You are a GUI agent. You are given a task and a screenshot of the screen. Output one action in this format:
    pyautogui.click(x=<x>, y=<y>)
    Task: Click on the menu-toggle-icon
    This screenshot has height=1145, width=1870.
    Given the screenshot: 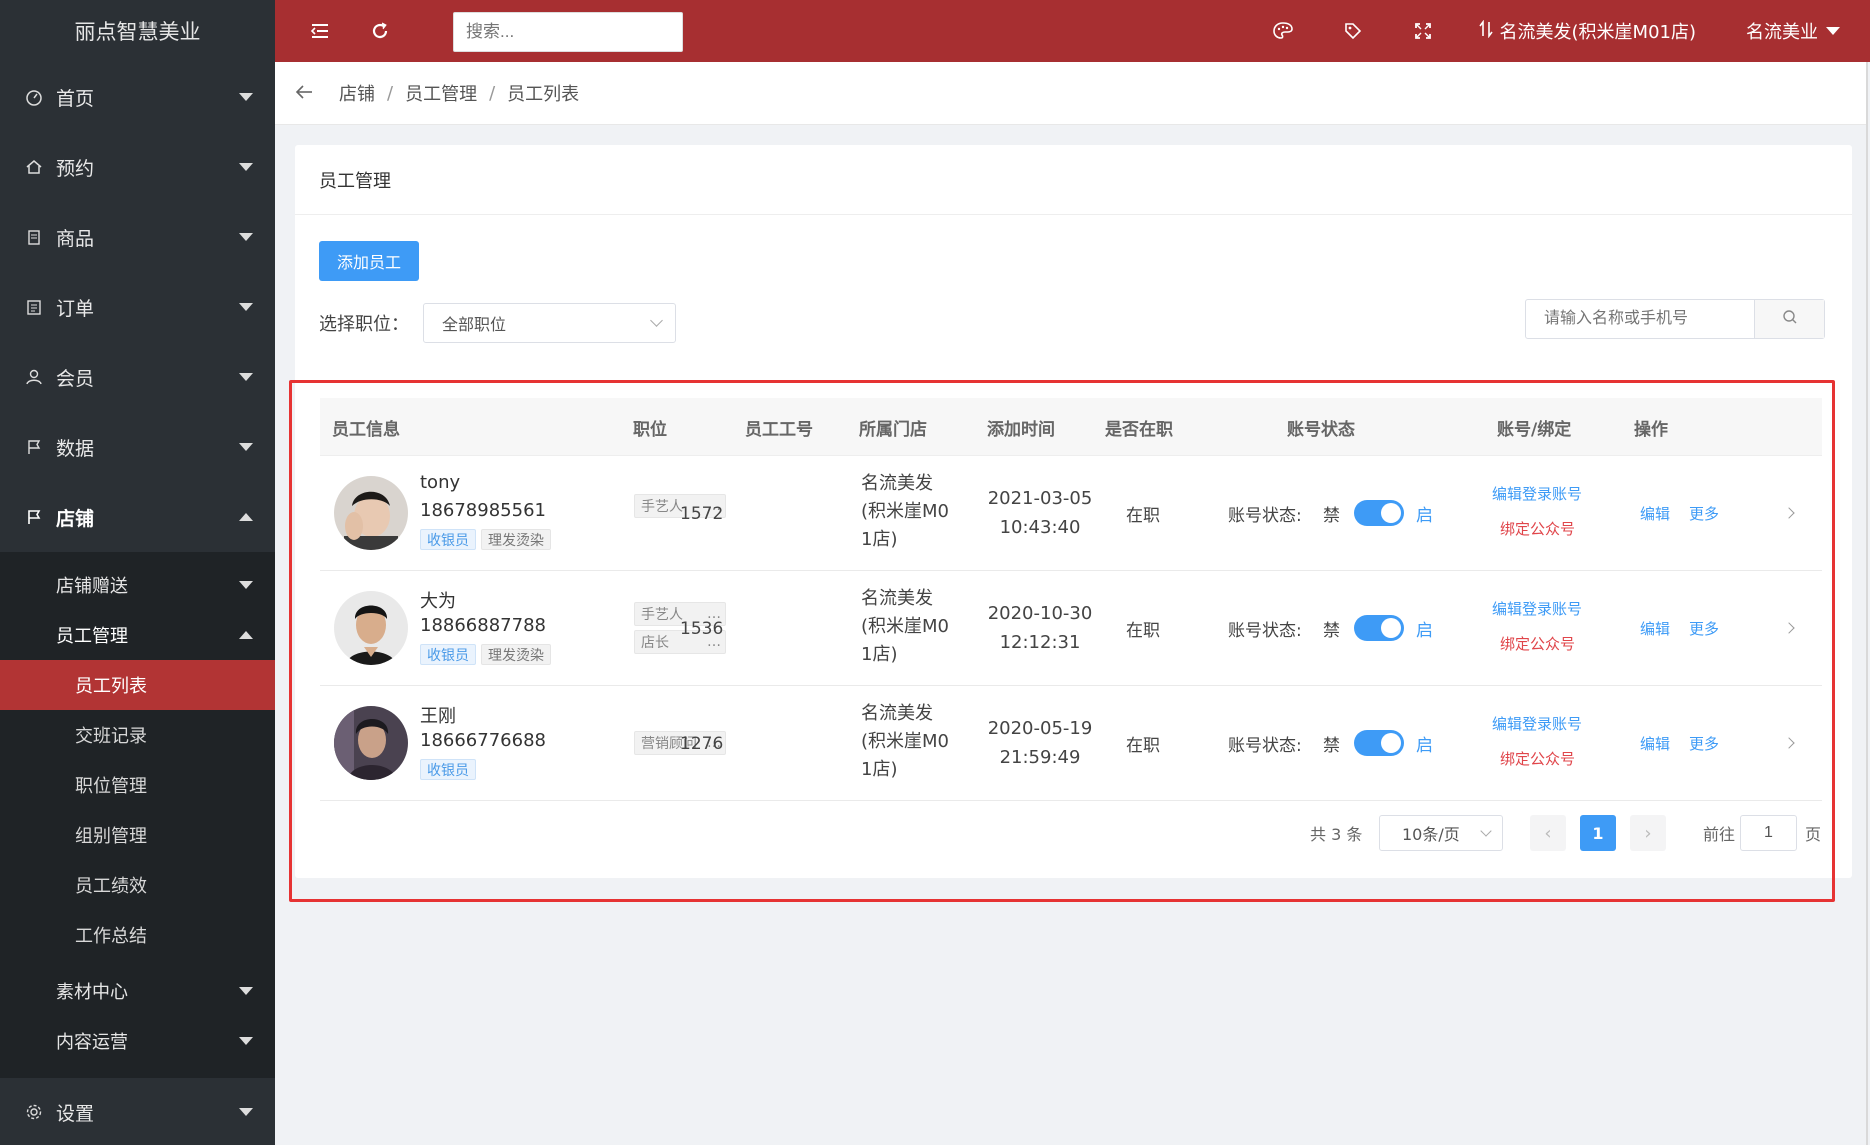 What is the action you would take?
    pyautogui.click(x=320, y=31)
    